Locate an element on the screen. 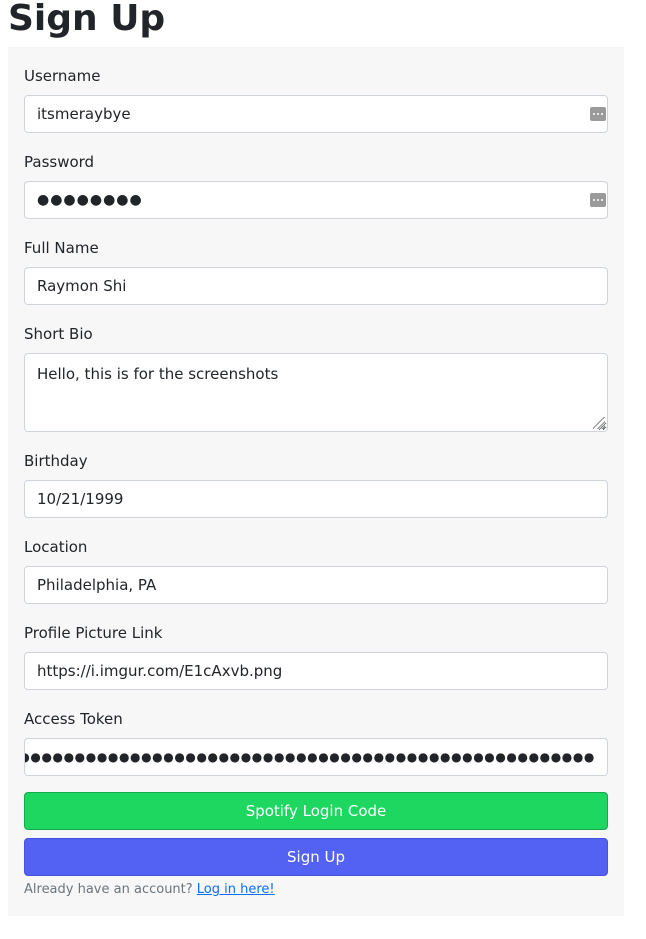  spotify-login-code-button: Spotify Login Code is located at coordinates (316, 811).